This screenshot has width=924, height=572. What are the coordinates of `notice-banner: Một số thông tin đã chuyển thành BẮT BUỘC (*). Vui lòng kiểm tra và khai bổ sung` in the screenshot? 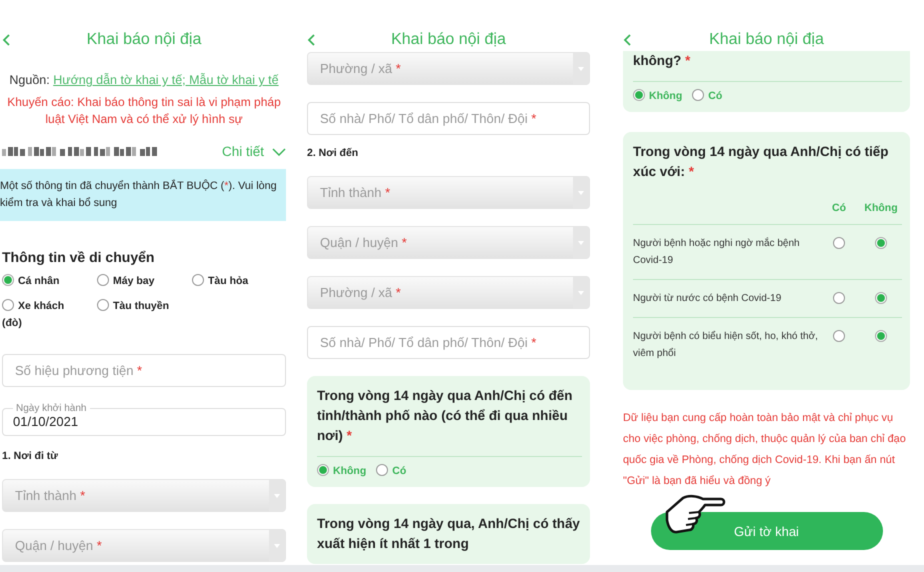 It's located at (143, 195).